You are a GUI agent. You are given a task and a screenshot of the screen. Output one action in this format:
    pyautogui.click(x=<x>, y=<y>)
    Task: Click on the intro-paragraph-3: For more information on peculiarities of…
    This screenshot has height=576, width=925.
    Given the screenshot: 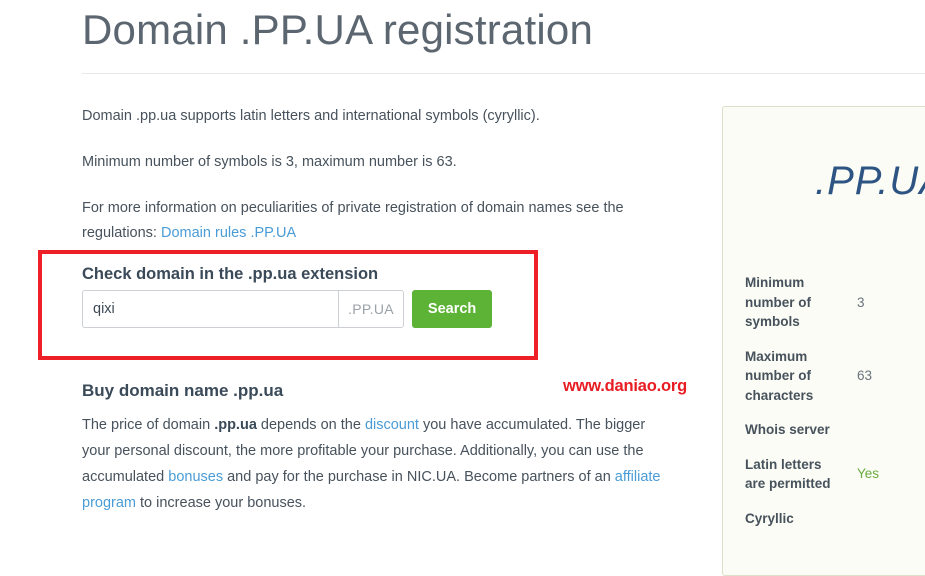 What is the action you would take?
    pyautogui.click(x=382, y=221)
    